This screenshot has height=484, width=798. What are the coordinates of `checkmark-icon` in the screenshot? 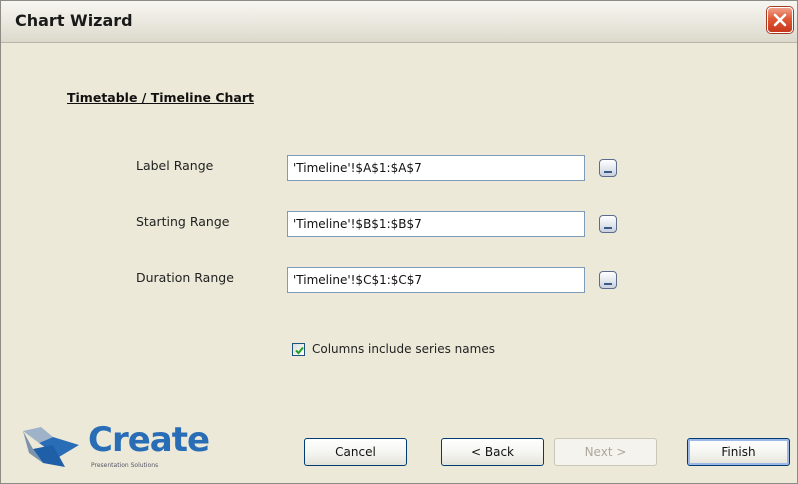 It's located at (299, 350).